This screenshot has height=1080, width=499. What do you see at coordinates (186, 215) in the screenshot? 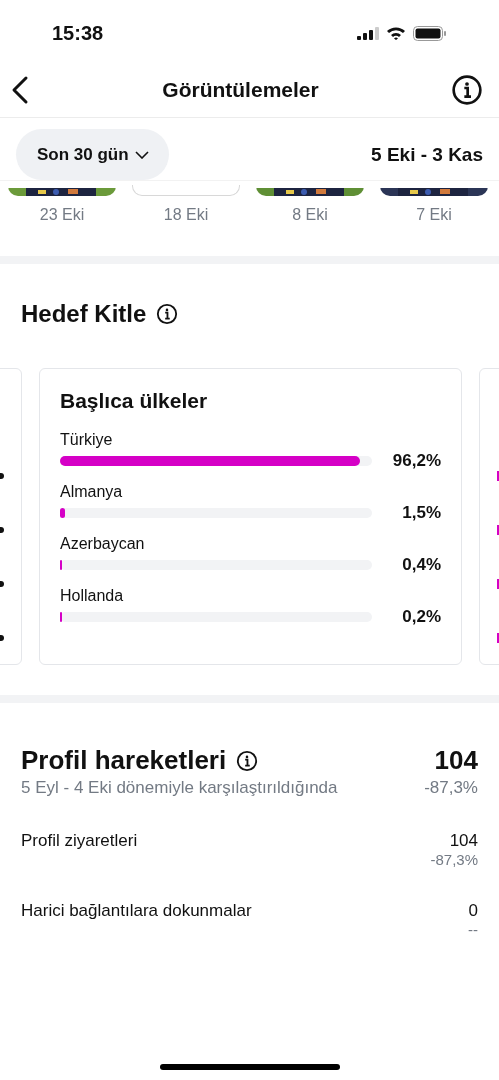
I see `post-date: 18 Eki` at bounding box center [186, 215].